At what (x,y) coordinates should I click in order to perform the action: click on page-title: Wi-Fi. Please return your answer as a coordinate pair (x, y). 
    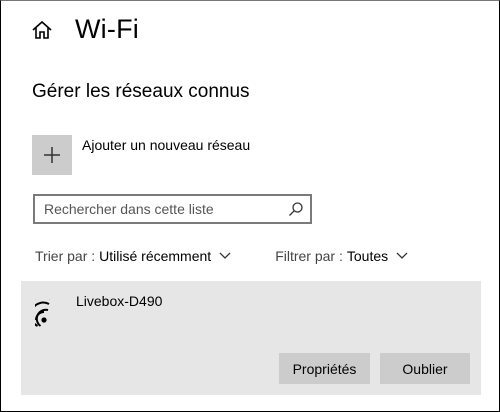
    Looking at the image, I should click on (107, 29).